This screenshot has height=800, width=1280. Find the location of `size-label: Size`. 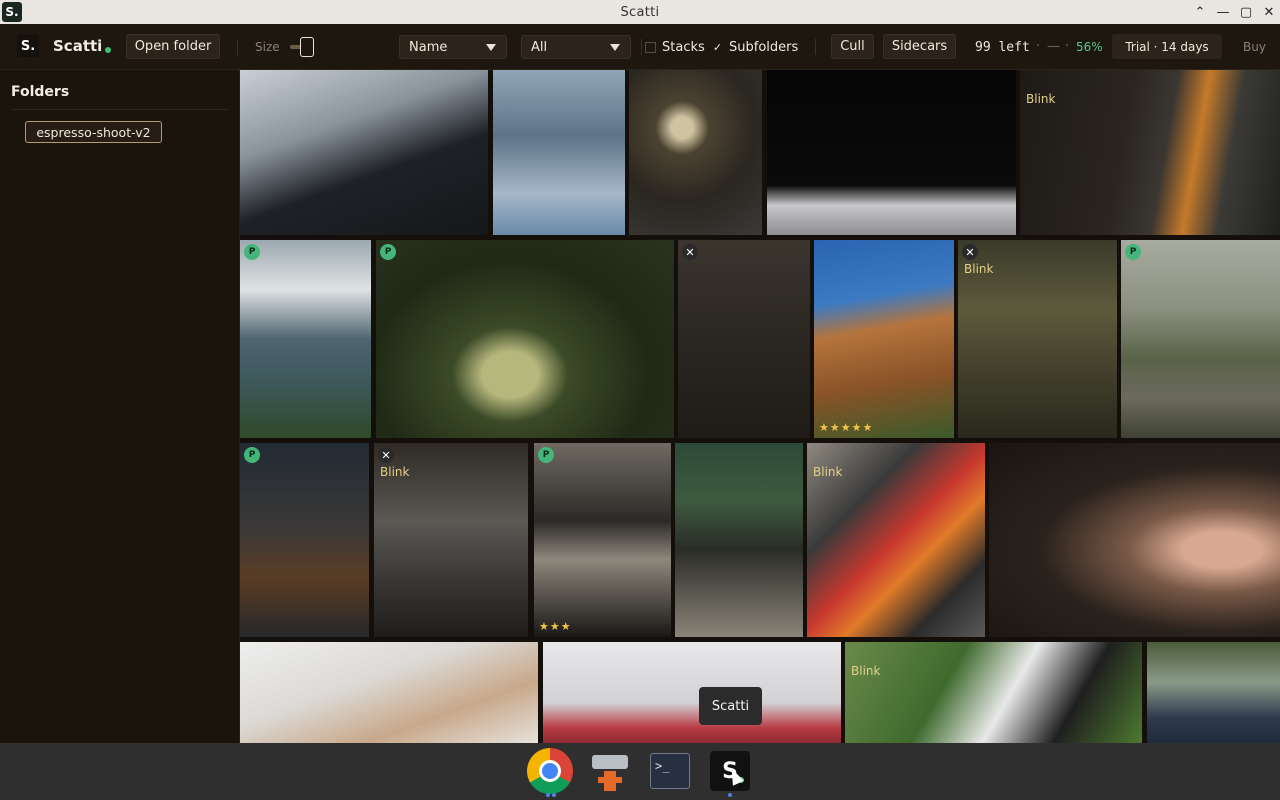

size-label: Size is located at coordinates (267, 47).